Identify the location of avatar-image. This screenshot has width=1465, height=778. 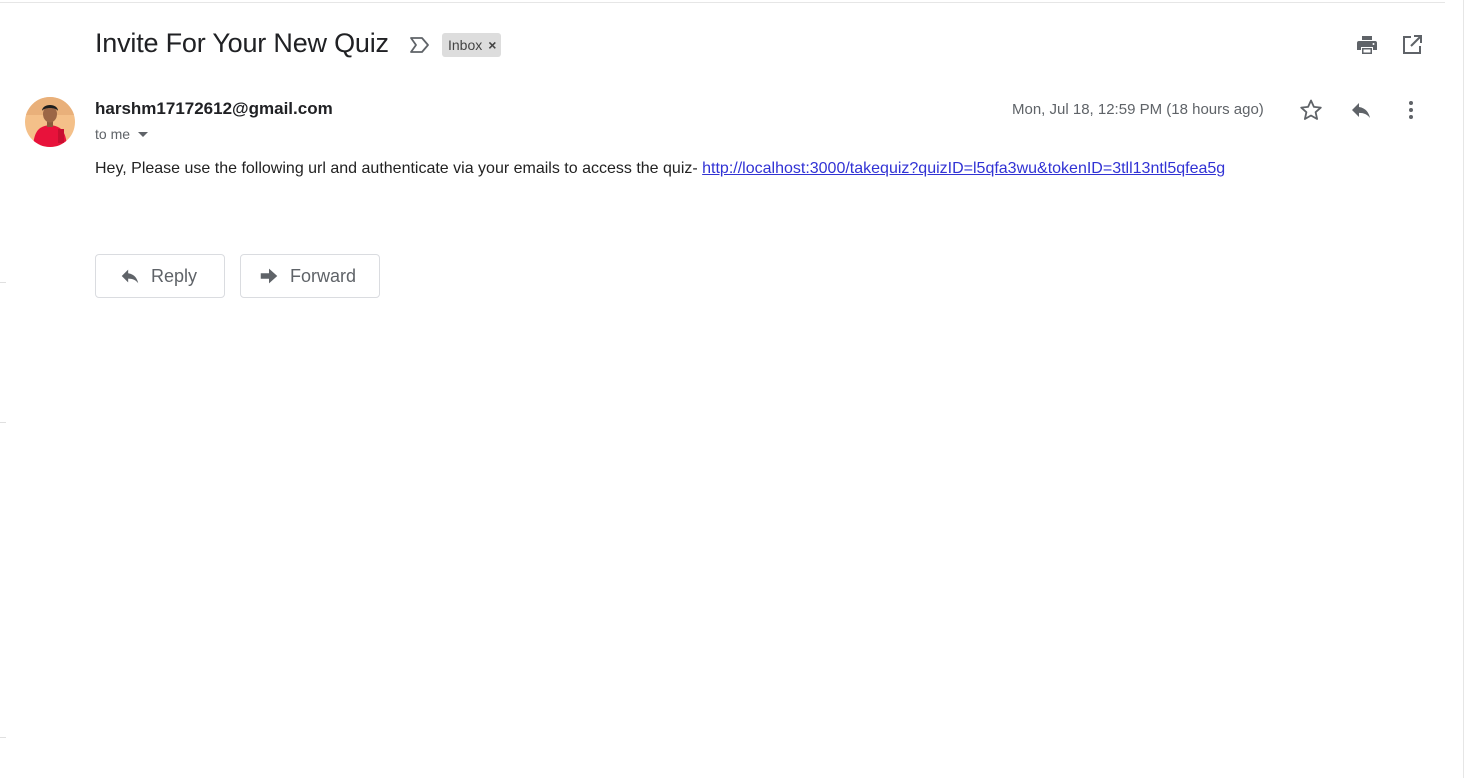
(50, 122).